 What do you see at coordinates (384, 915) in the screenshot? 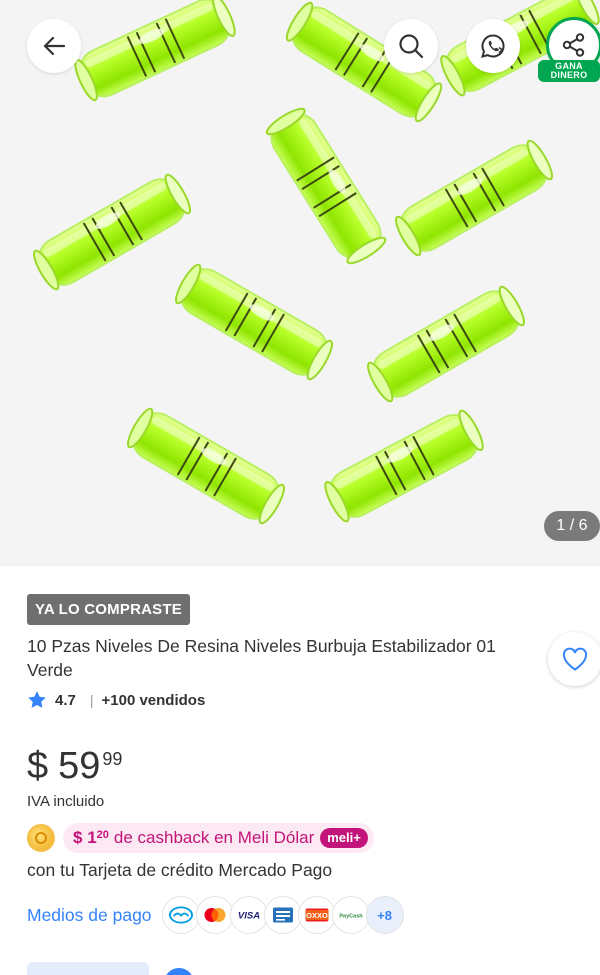
I see `more-payment-methods: +8` at bounding box center [384, 915].